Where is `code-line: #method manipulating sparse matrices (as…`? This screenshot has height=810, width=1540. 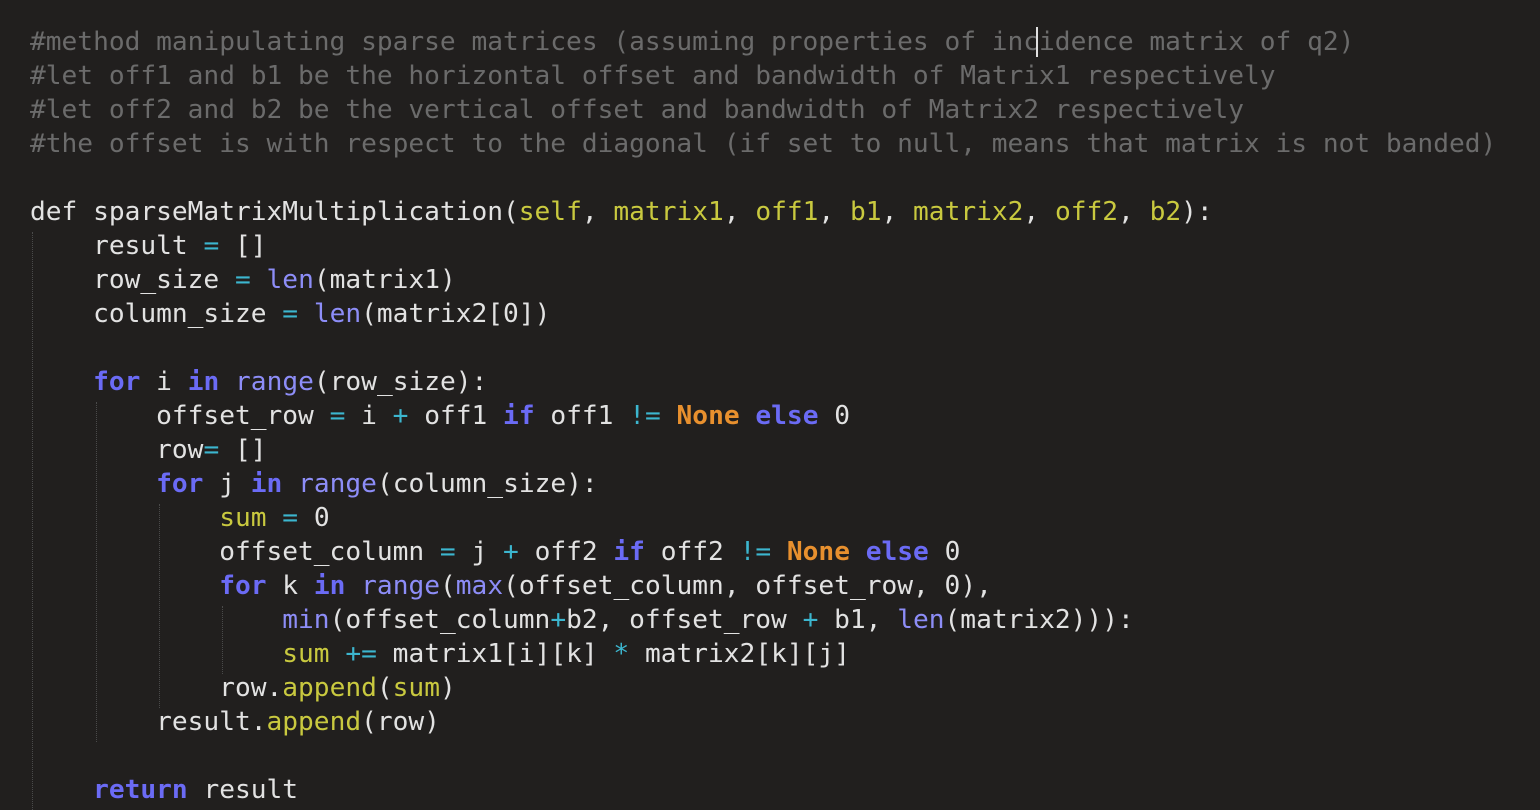
code-line: #method manipulating sparse matrices (as… is located at coordinates (763, 42).